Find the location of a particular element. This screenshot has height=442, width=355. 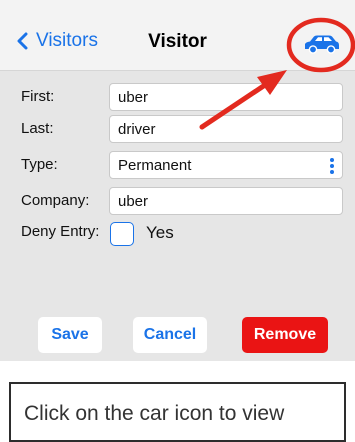

last-row: Last: driver is located at coordinates (177, 130).